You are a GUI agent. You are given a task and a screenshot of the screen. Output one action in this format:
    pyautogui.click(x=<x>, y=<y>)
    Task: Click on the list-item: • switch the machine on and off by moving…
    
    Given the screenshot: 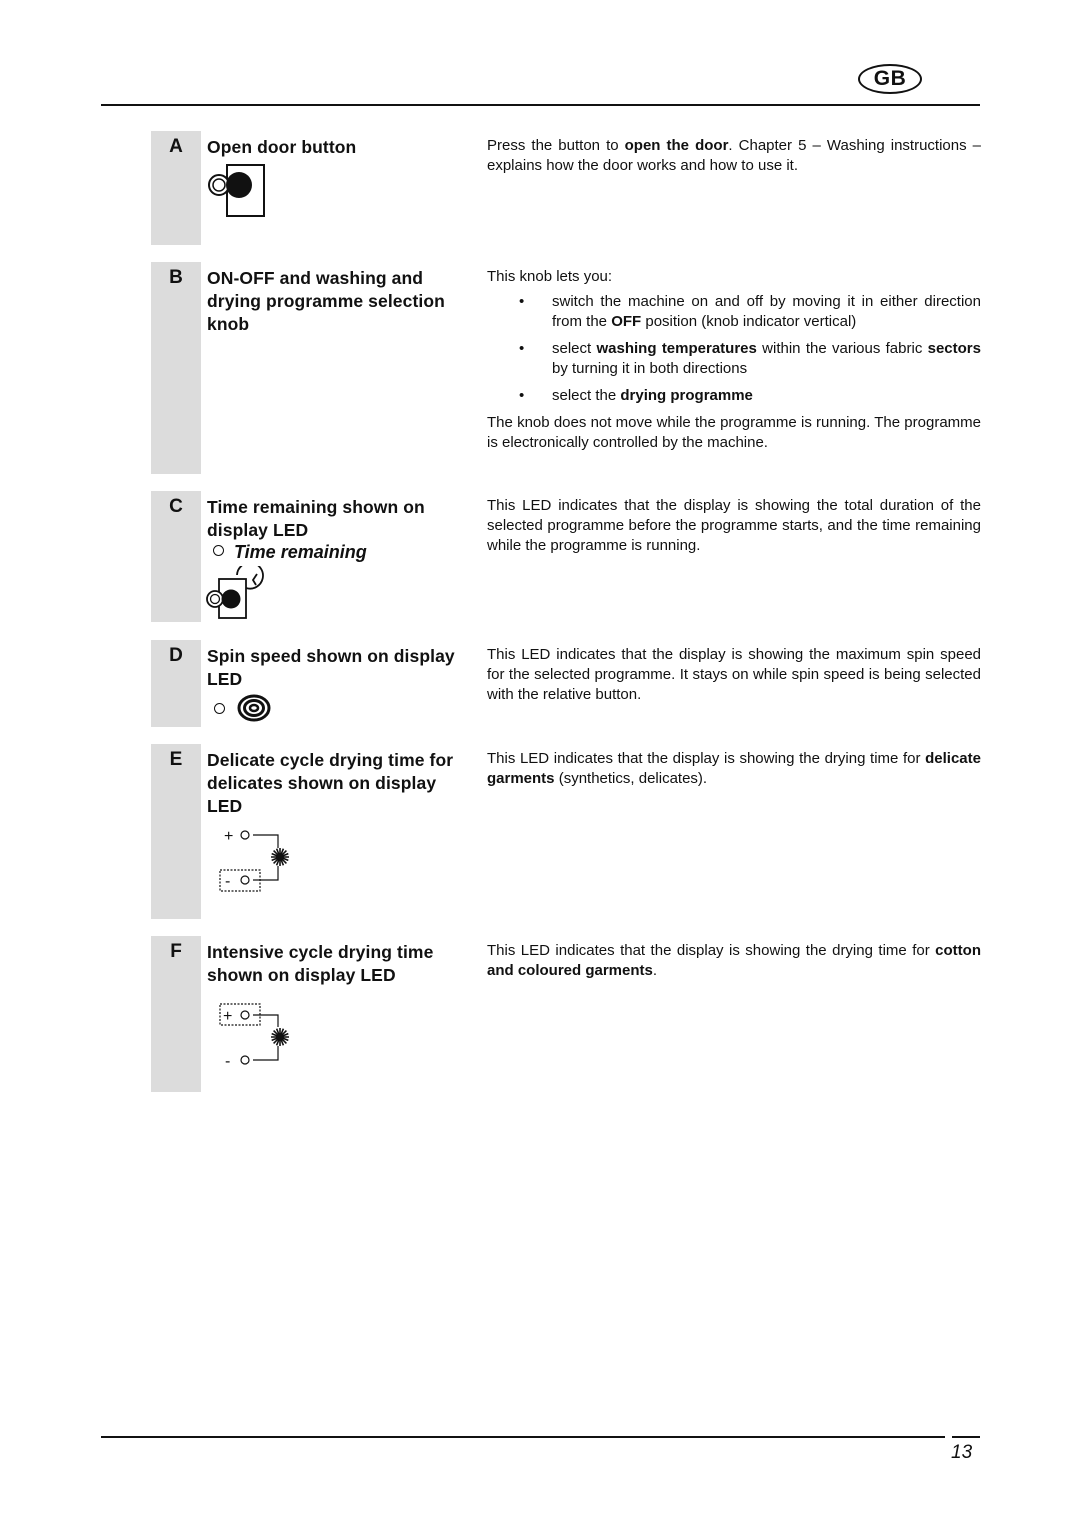 What is the action you would take?
    pyautogui.click(x=750, y=311)
    